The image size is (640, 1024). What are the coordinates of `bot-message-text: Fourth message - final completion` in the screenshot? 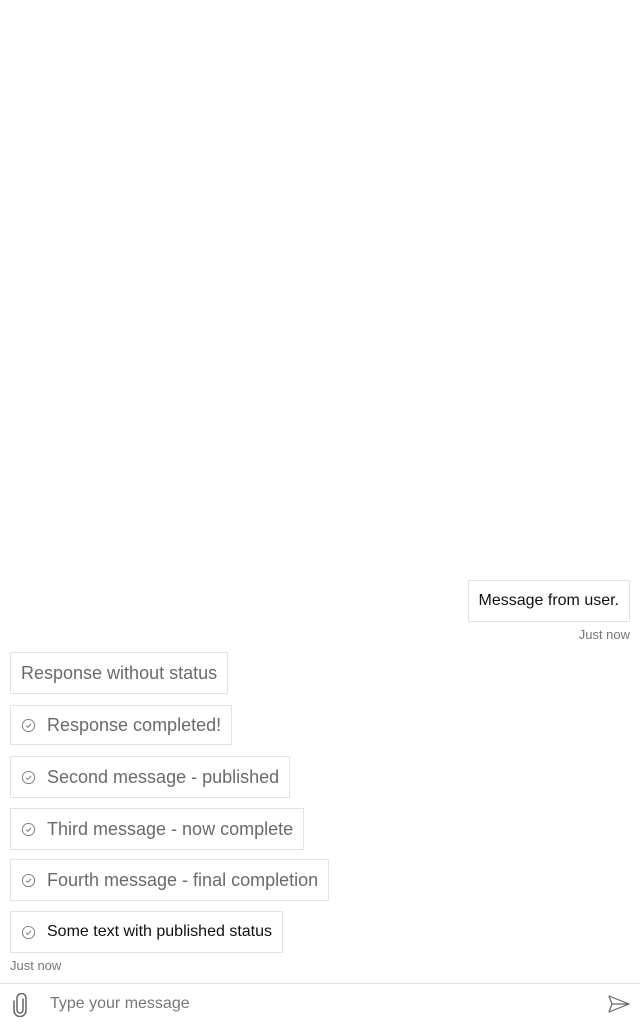 It's located at (183, 879).